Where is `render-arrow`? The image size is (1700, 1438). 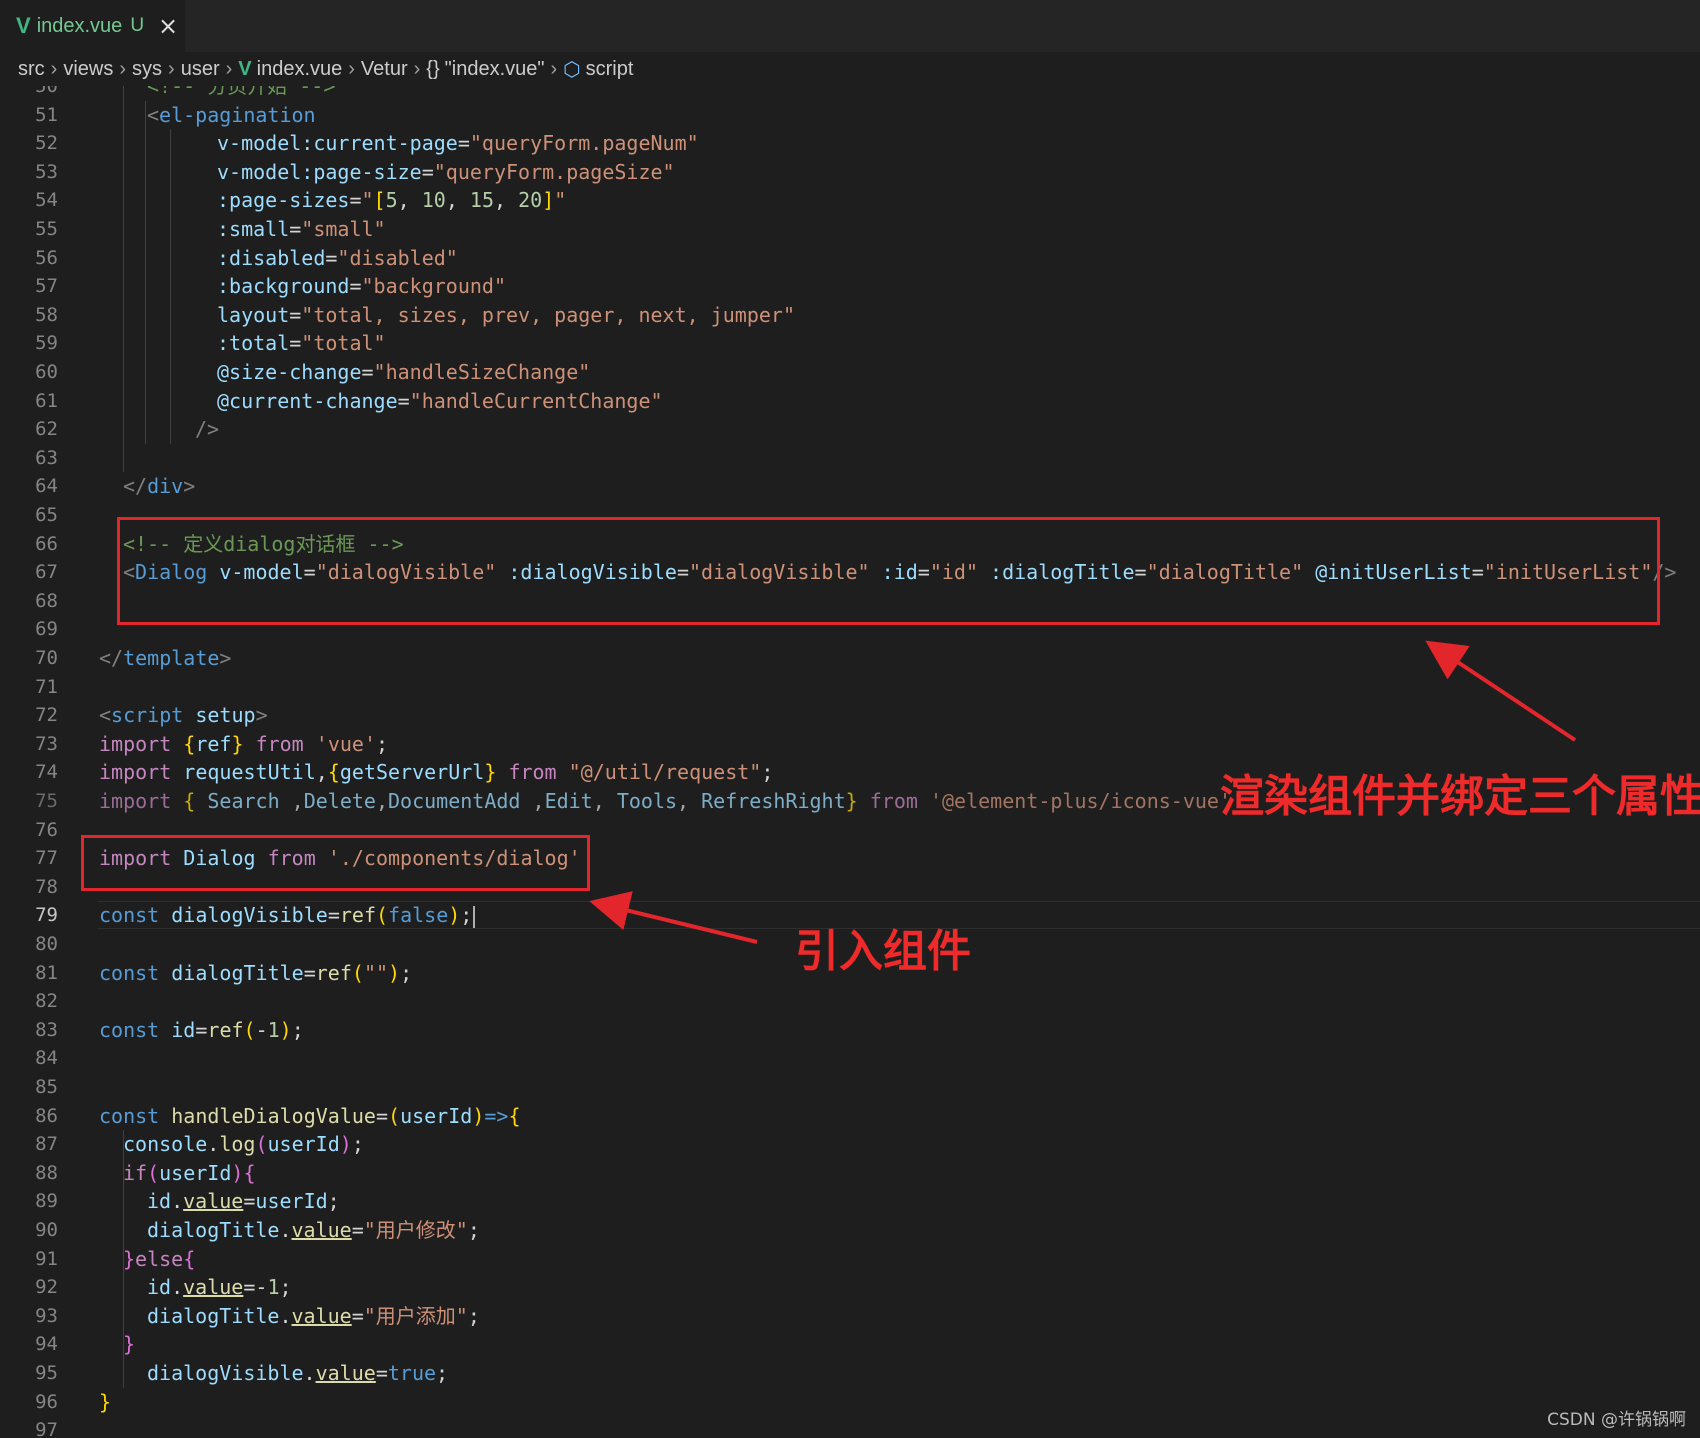 render-arrow is located at coordinates (1501, 691).